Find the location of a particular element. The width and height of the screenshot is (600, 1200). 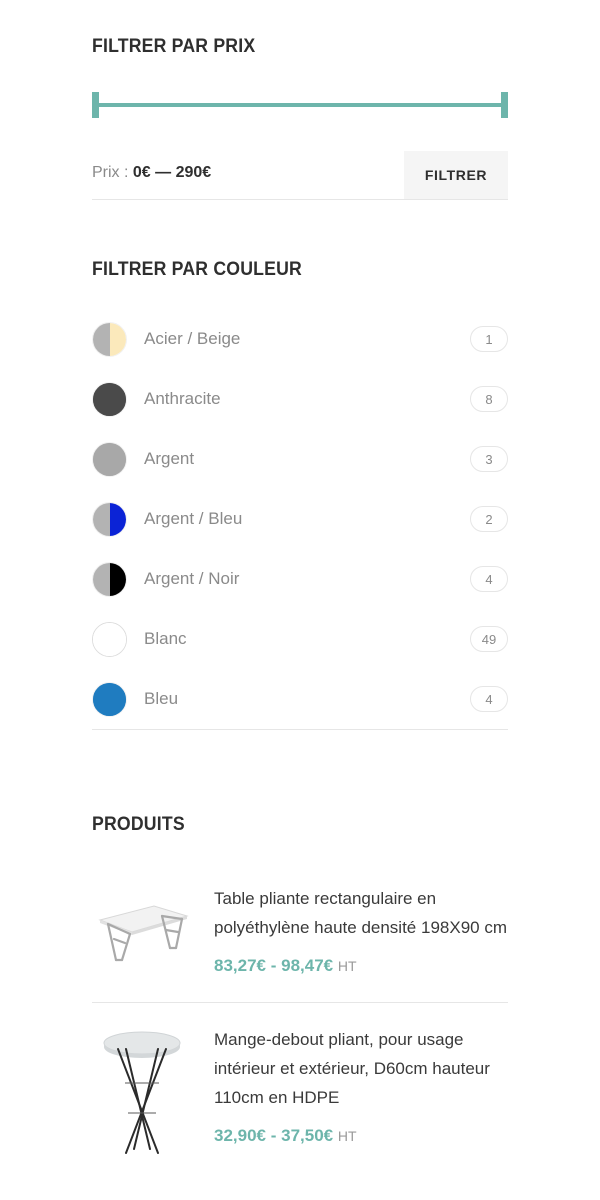

color-label: Bleu is located at coordinates (161, 698).